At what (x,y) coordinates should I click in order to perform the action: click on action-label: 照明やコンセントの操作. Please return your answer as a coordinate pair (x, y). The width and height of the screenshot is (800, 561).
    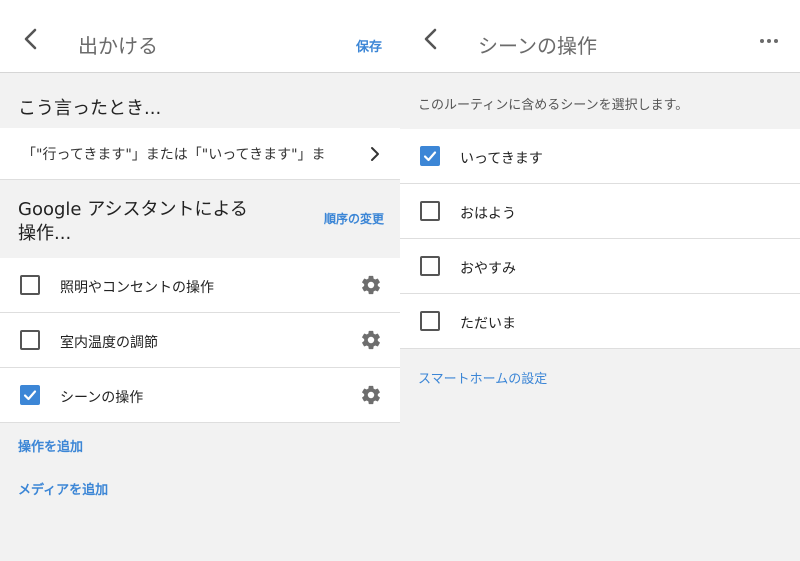
    Looking at the image, I should click on (137, 288).